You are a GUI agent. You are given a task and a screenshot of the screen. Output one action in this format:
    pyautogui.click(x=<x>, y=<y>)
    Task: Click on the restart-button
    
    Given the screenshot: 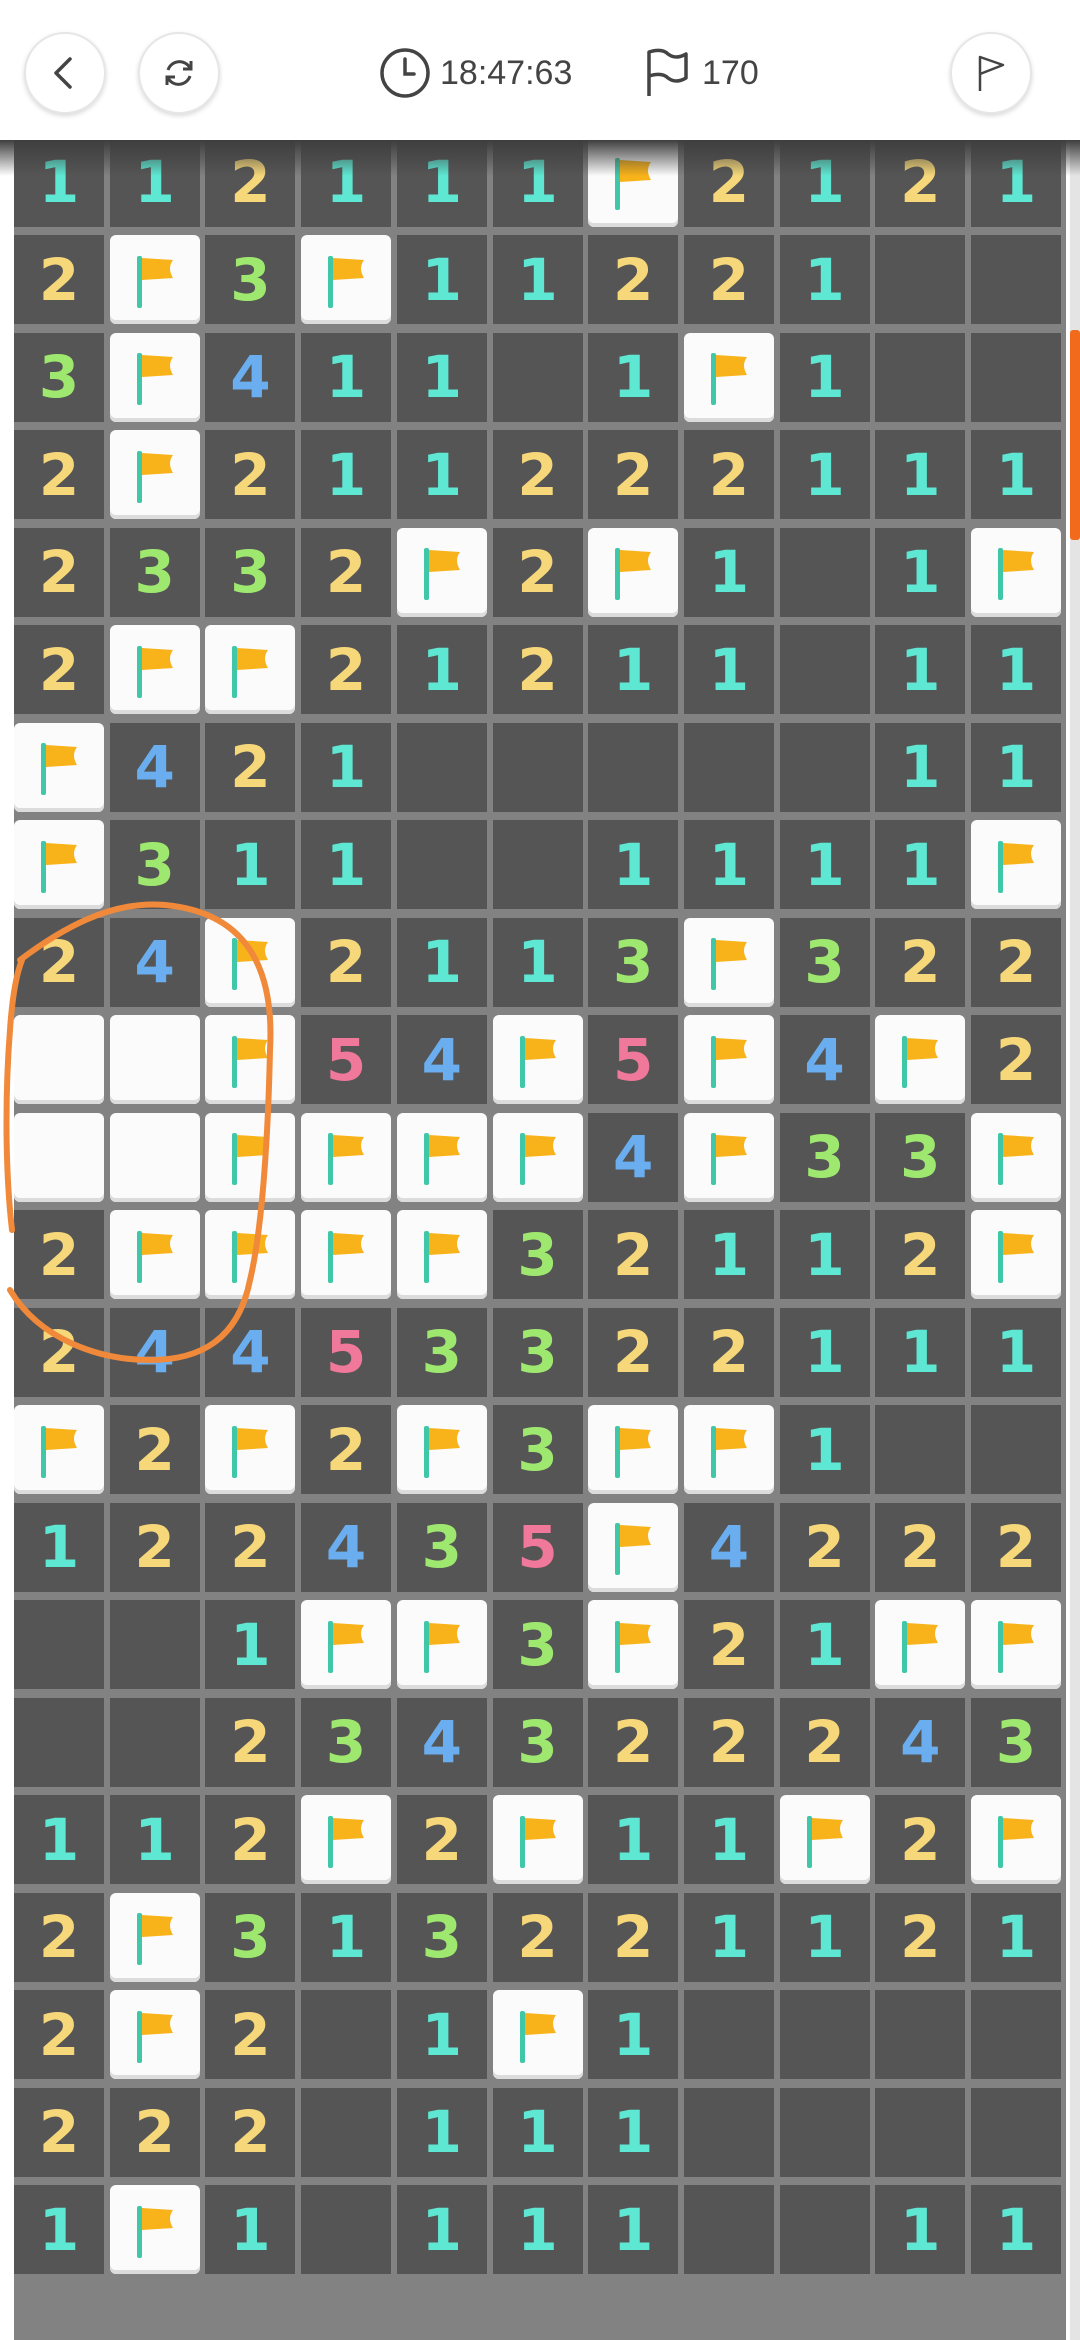 What is the action you would take?
    pyautogui.click(x=179, y=73)
    